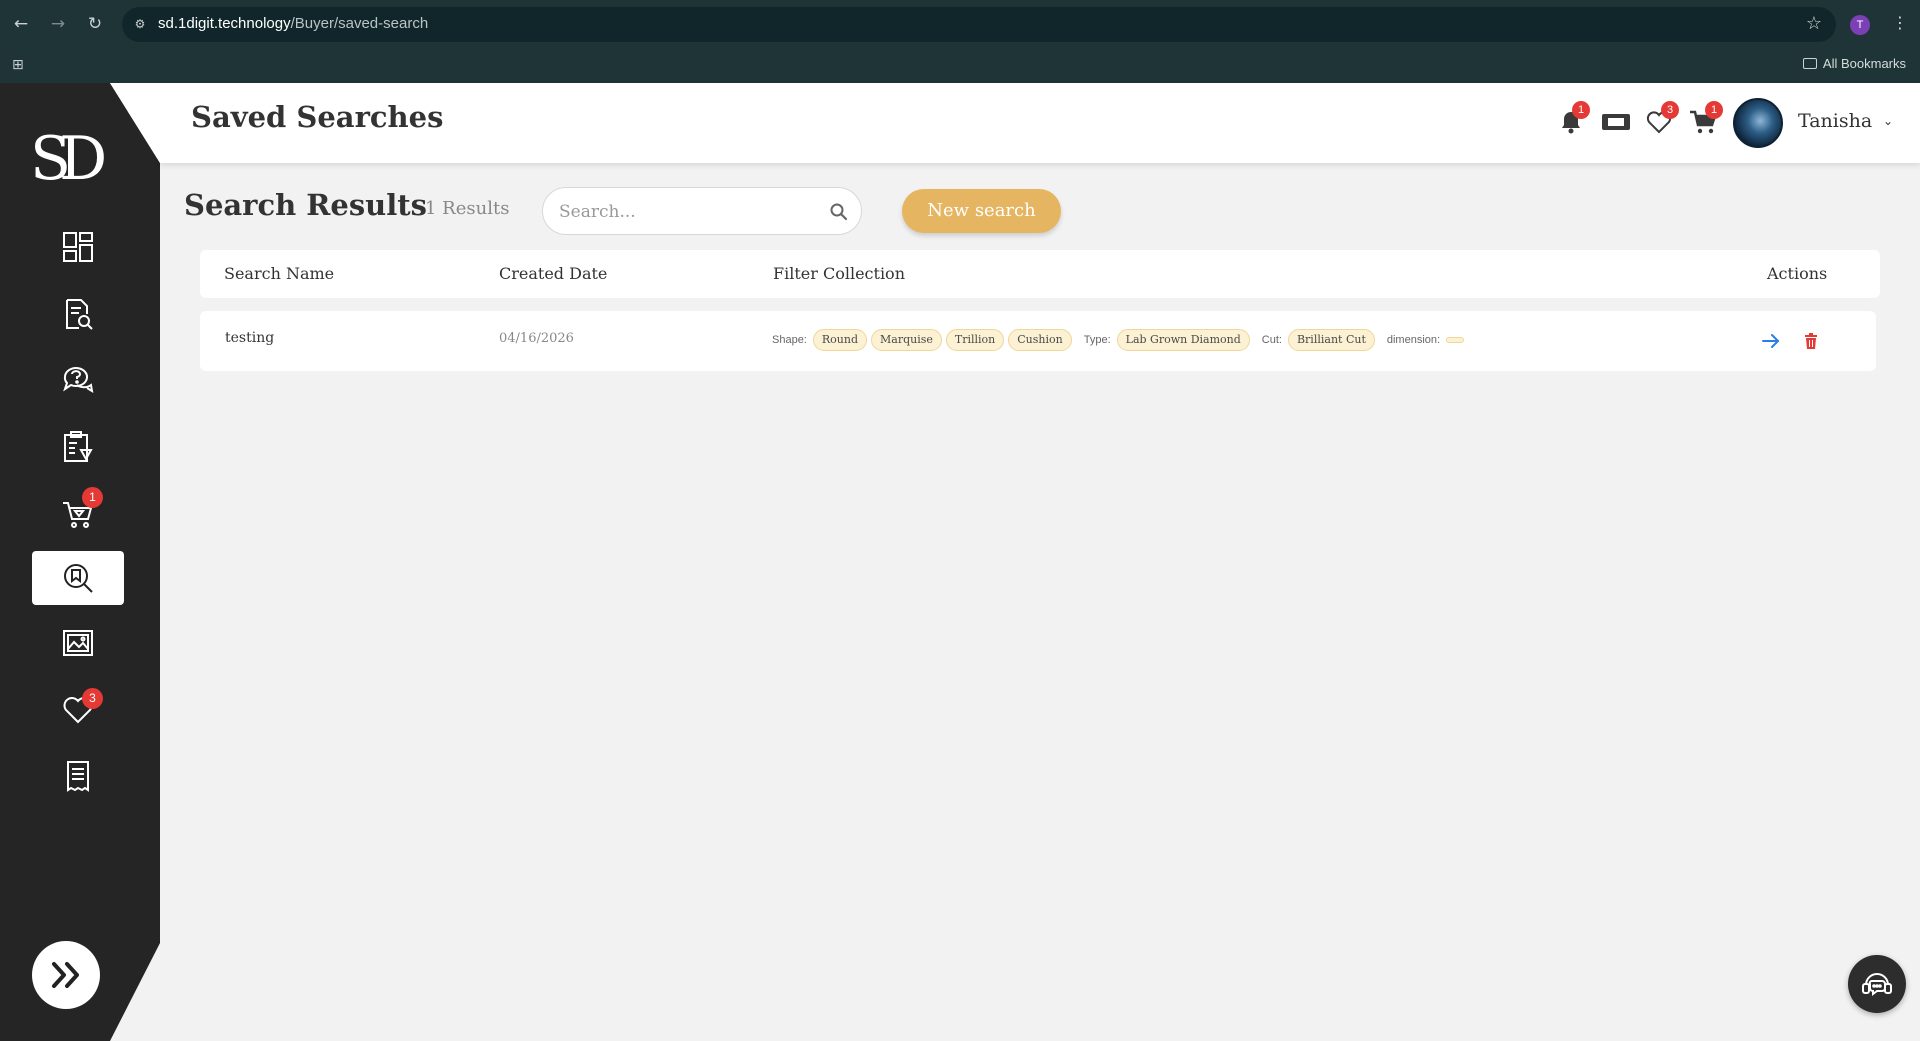  I want to click on all-bookmarks-button: All Bookmarks, so click(1854, 63).